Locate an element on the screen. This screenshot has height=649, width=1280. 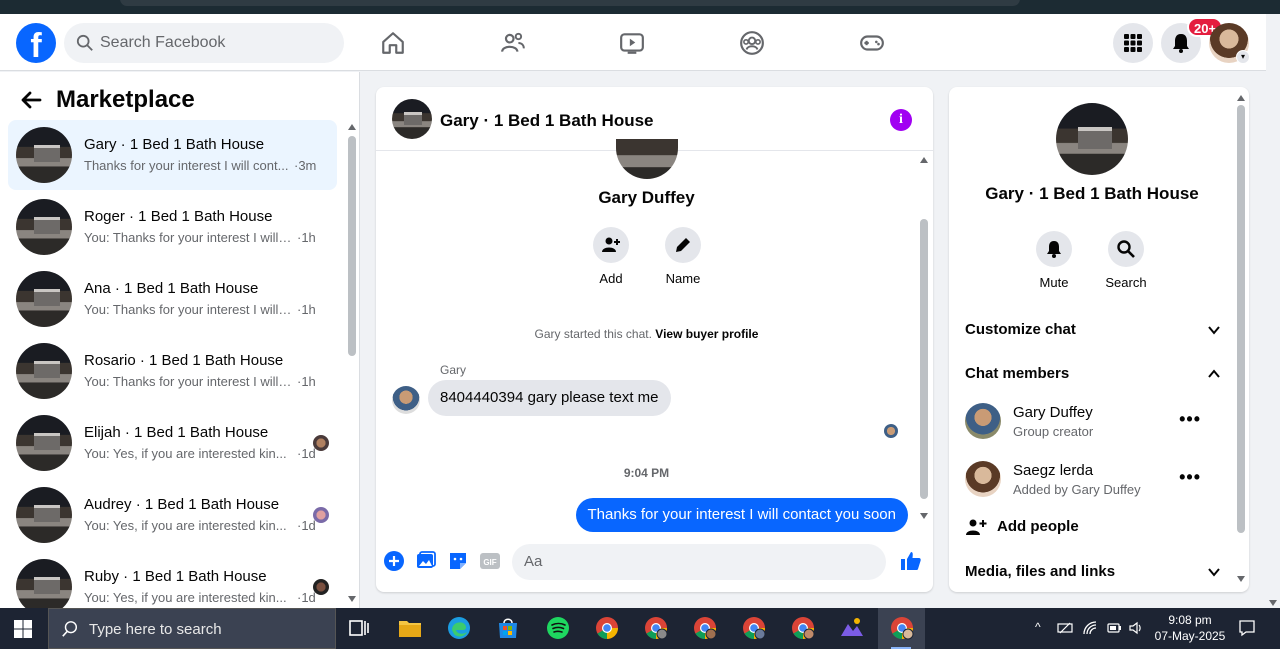
info-icon: i is located at coordinates (901, 120).